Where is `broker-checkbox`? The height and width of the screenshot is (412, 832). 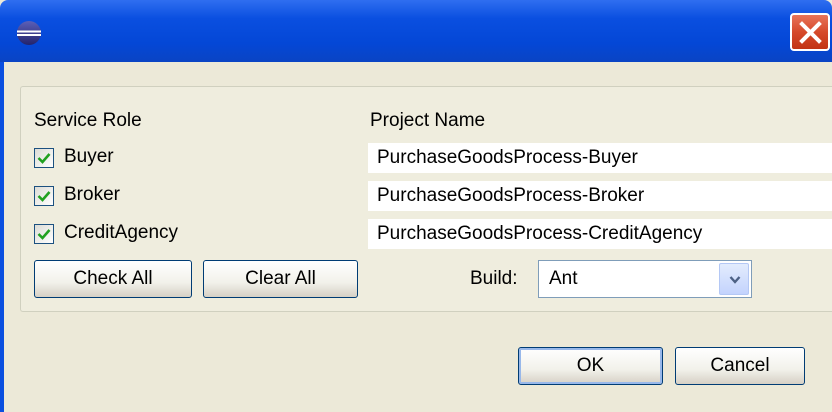 broker-checkbox is located at coordinates (44, 196).